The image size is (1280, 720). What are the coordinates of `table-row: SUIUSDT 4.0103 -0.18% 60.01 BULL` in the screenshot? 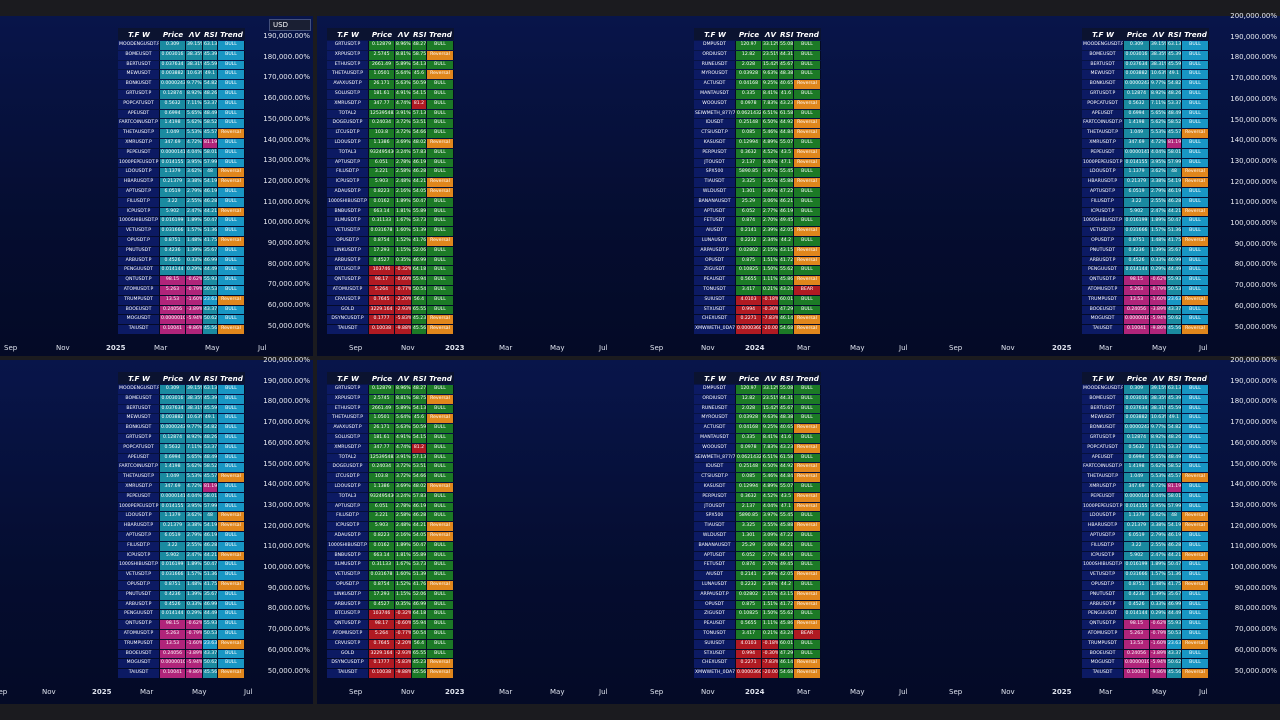 It's located at (757, 300).